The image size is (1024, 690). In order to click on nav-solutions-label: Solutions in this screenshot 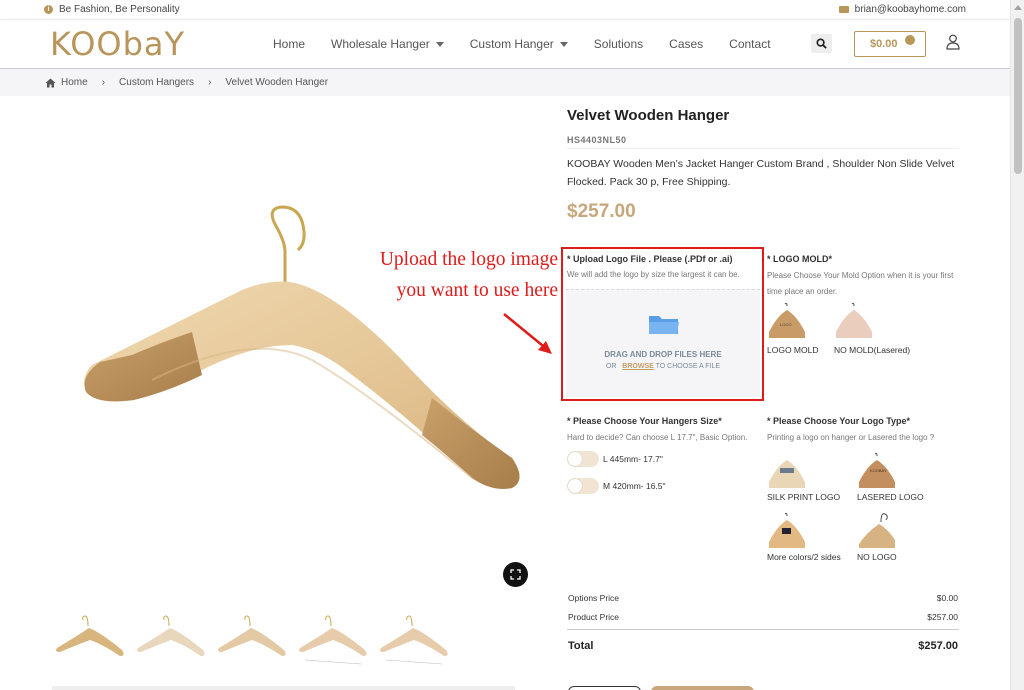, I will do `click(618, 44)`.